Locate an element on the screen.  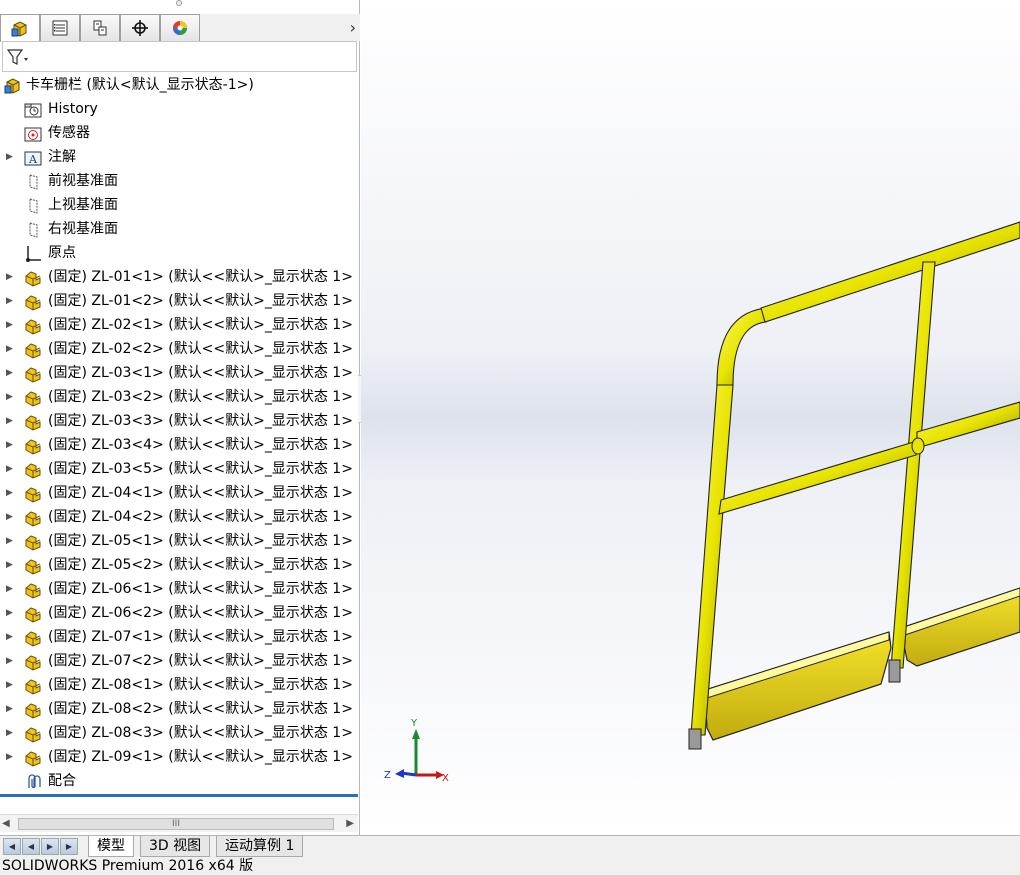
tree-item-annotations: ▶ A 注解 is located at coordinates (179, 157).